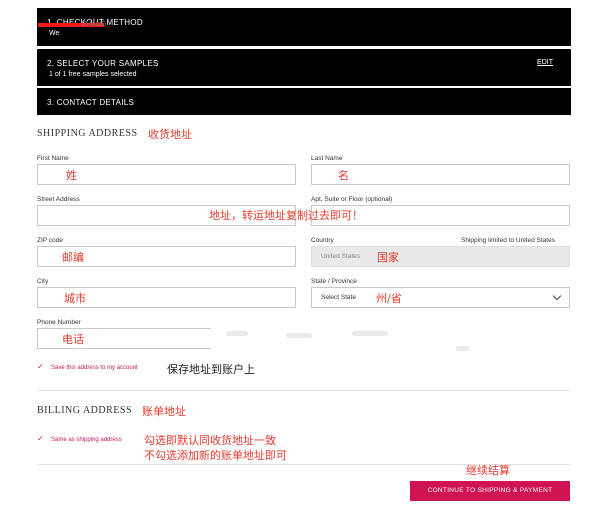 Image resolution: width=606 pixels, height=510 pixels. Describe the element at coordinates (85, 410) in the screenshot. I see `billing-address-title: BILLING ADDRESS` at that location.